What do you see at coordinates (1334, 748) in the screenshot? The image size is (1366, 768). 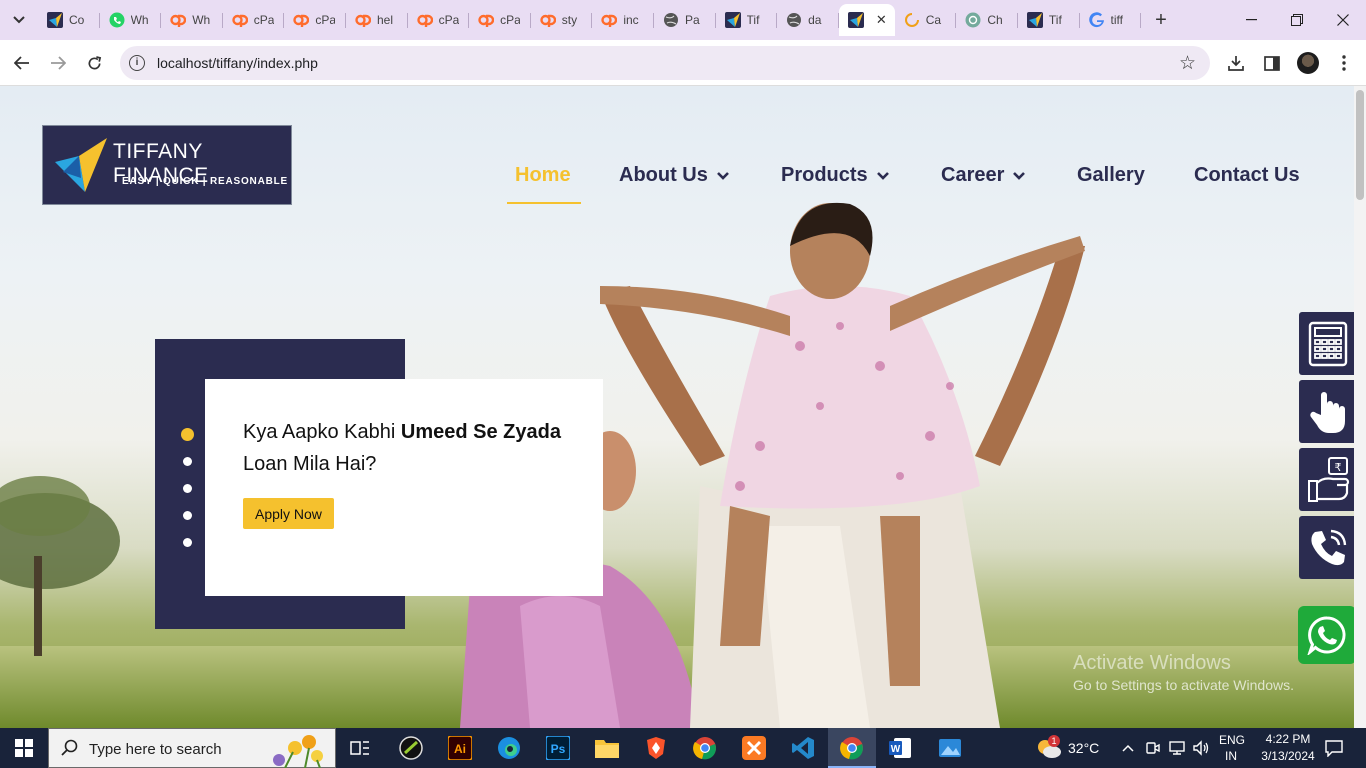 I see `notification-icon` at bounding box center [1334, 748].